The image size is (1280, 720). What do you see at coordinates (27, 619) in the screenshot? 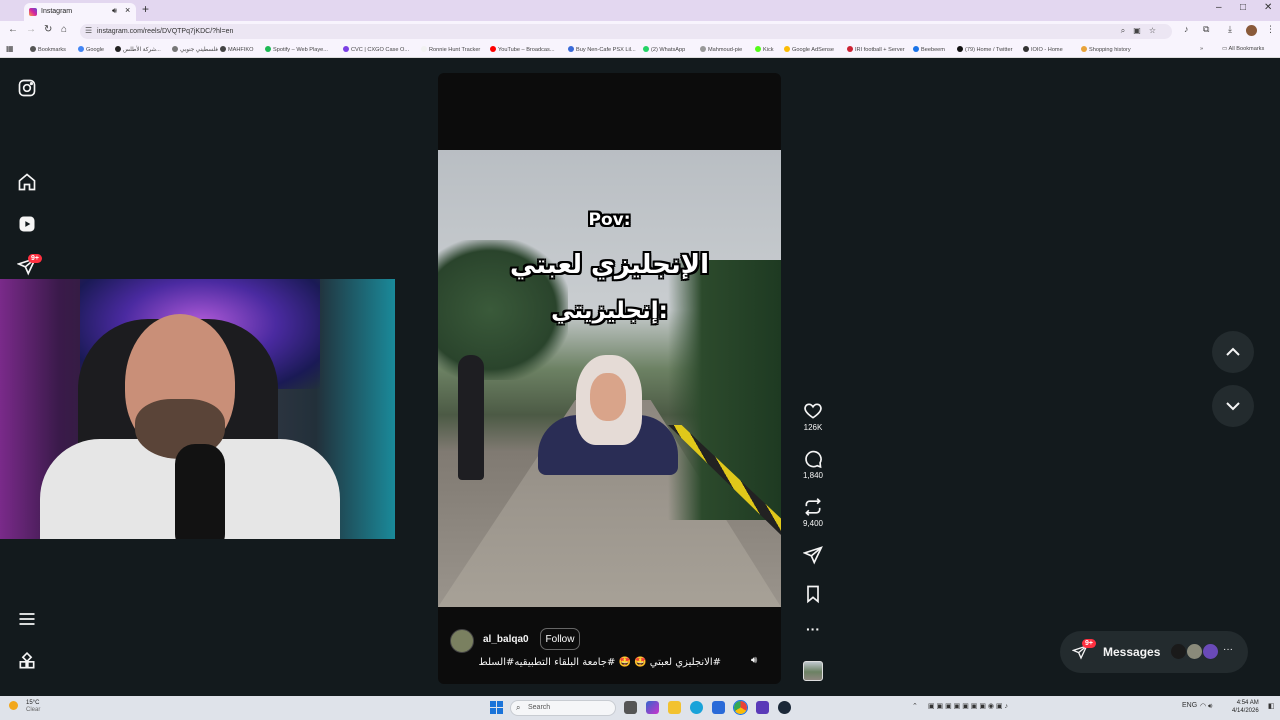
I see `menu-icon` at bounding box center [27, 619].